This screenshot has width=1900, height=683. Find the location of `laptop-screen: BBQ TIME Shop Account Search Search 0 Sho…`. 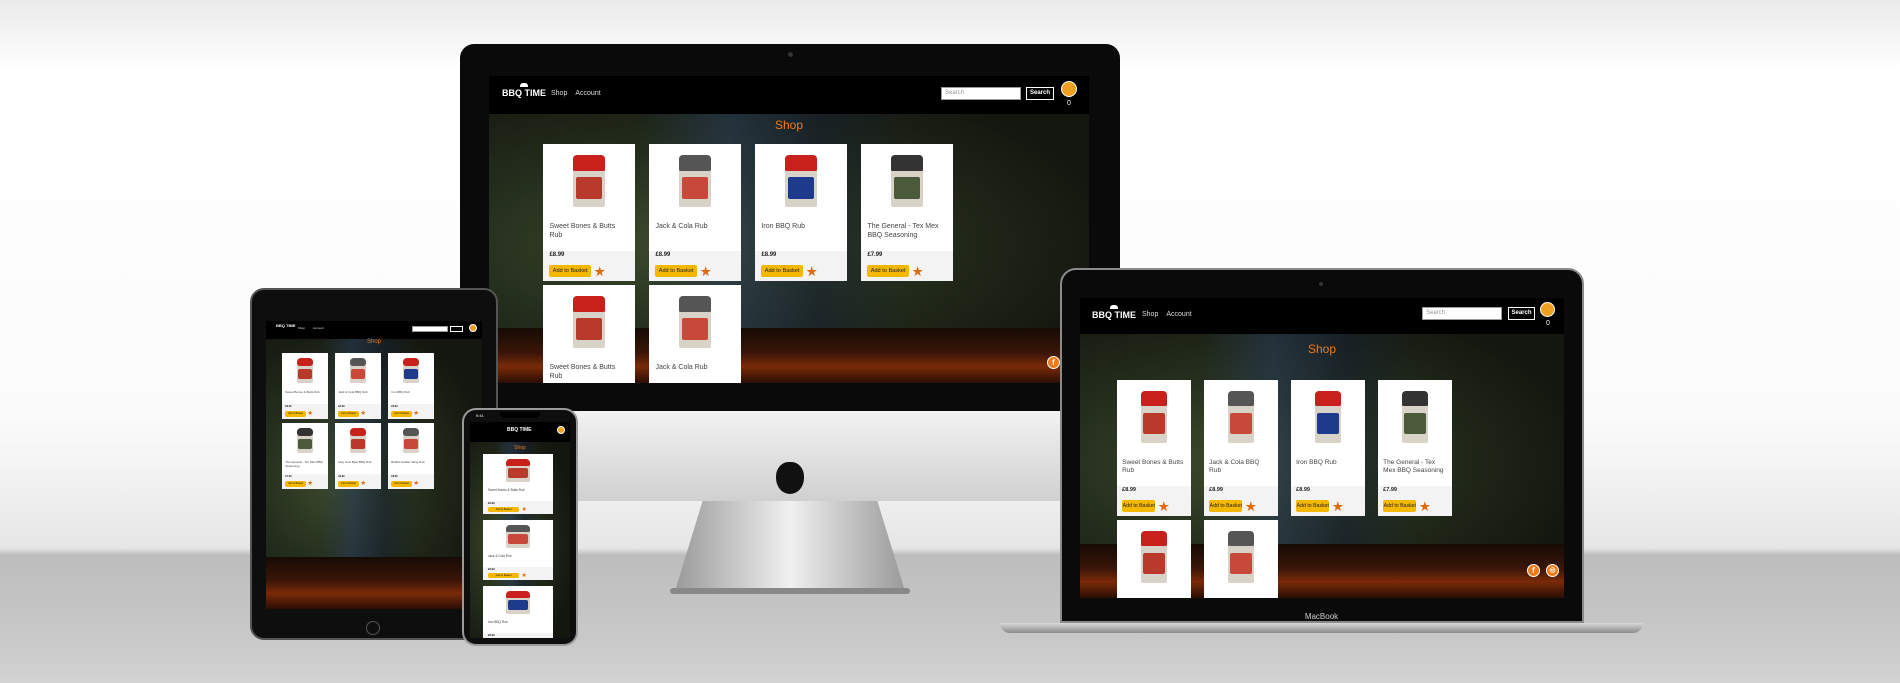

laptop-screen: BBQ TIME Shop Account Search Search 0 Sho… is located at coordinates (1322, 448).